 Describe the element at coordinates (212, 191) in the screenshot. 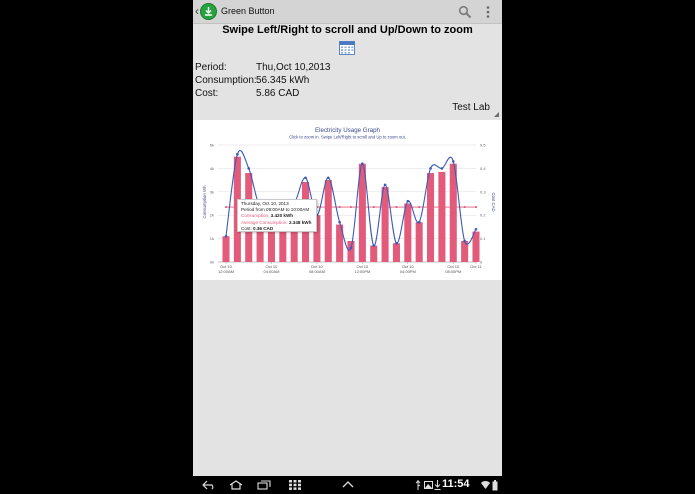

I see `y-tick-label: 3k` at that location.